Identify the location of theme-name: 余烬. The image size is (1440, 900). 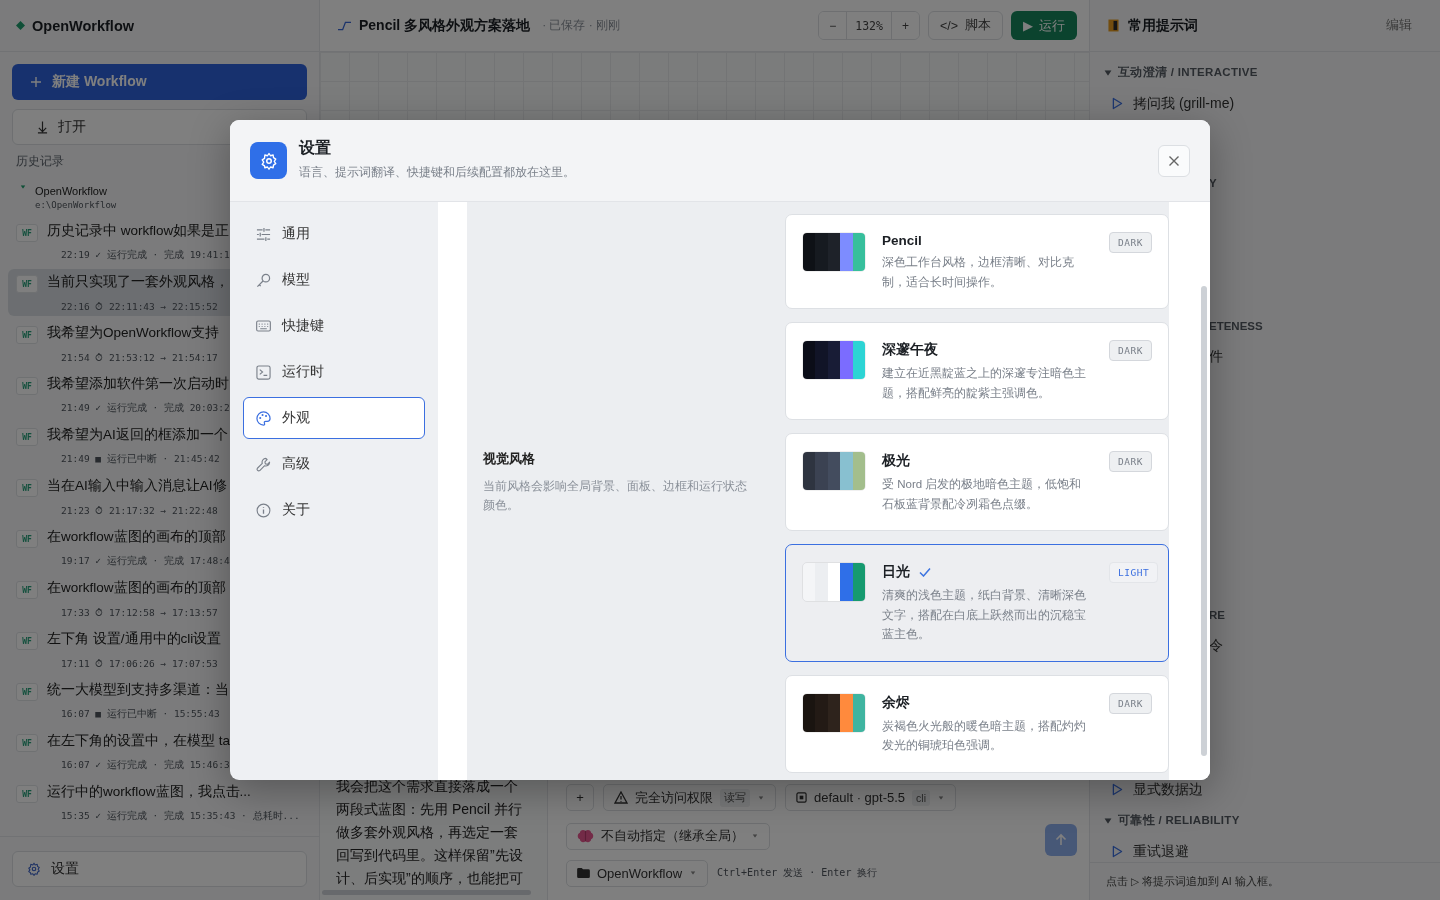
(896, 702).